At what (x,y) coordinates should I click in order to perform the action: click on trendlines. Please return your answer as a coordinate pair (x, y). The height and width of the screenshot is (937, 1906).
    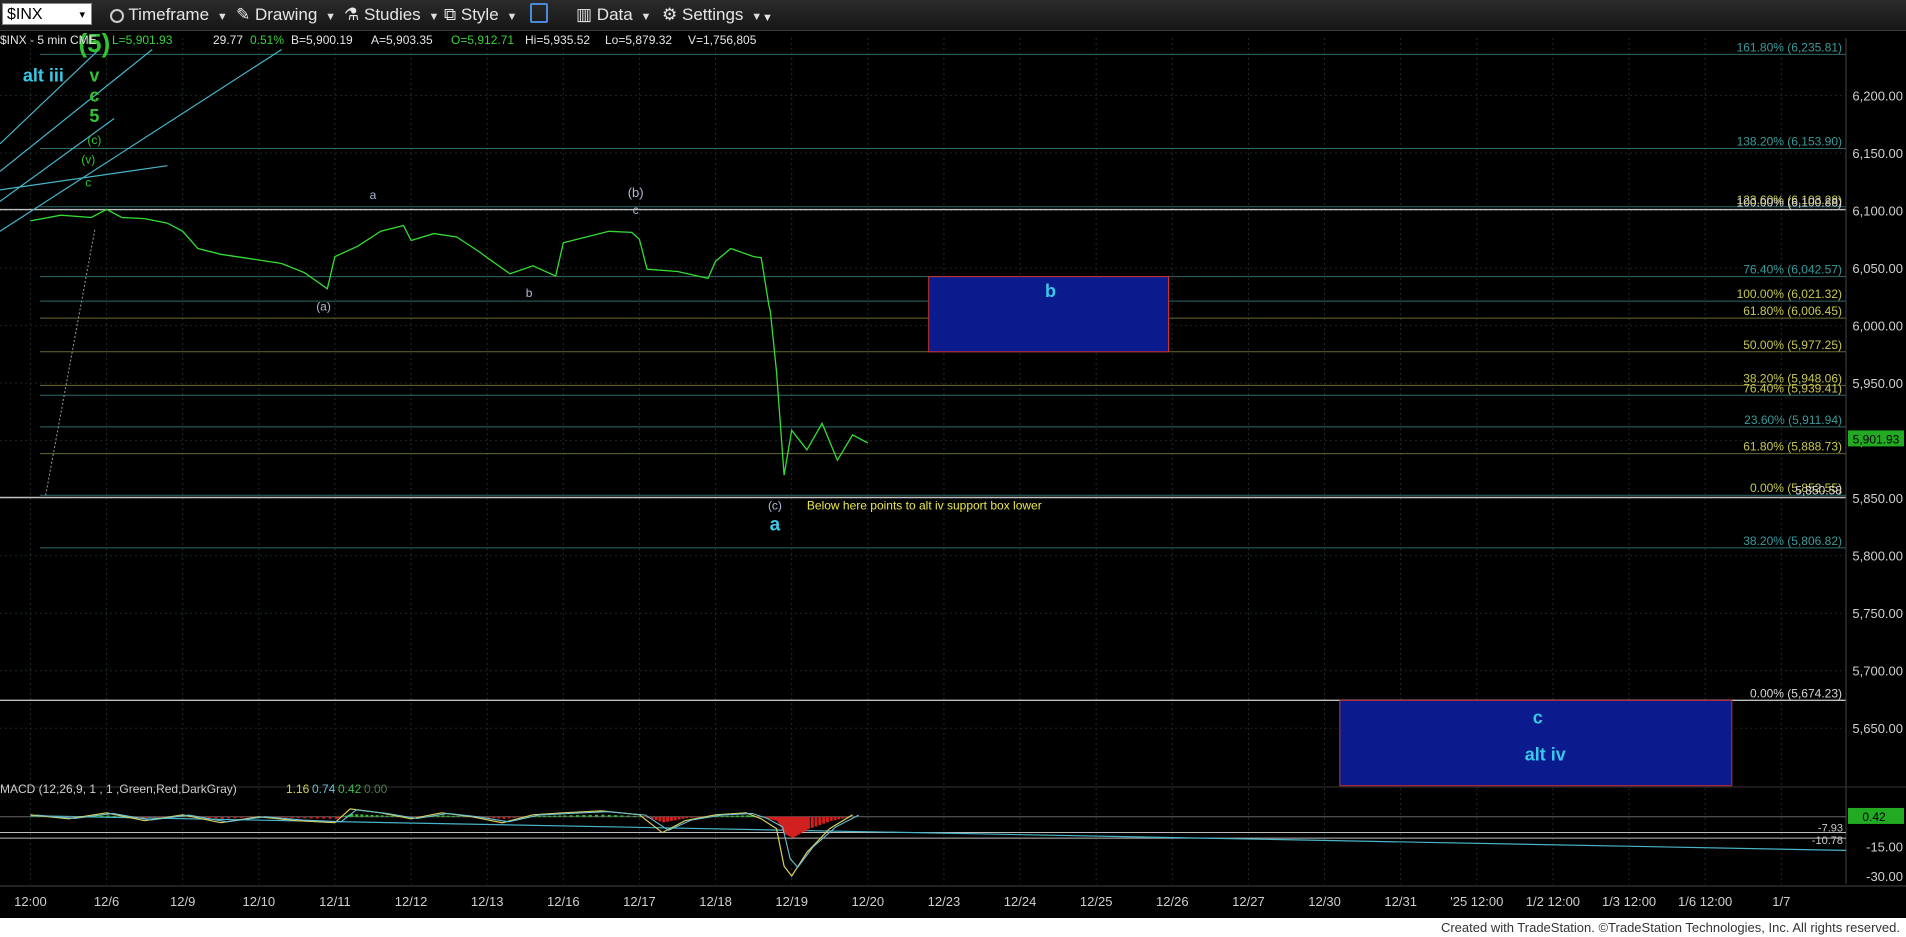
    Looking at the image, I should click on (141, 272).